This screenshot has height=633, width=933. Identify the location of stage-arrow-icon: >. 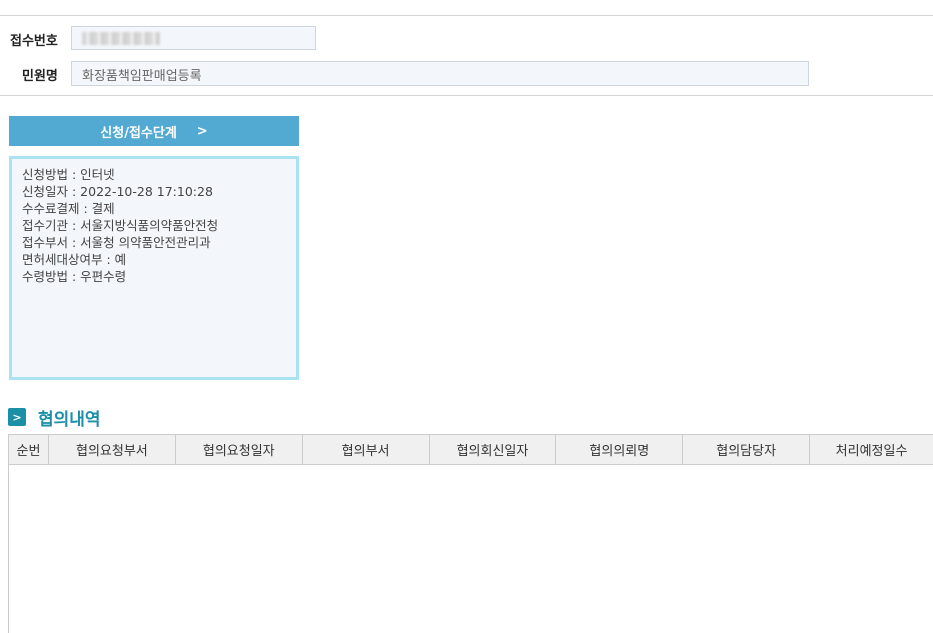
(202, 131).